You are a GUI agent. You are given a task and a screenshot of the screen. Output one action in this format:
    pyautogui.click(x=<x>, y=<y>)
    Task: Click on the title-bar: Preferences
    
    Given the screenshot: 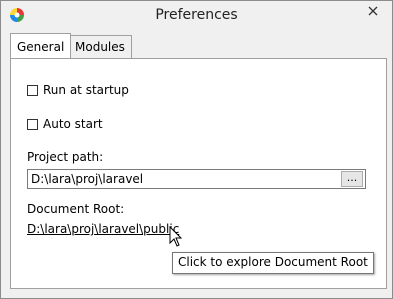 What is the action you would take?
    pyautogui.click(x=196, y=16)
    